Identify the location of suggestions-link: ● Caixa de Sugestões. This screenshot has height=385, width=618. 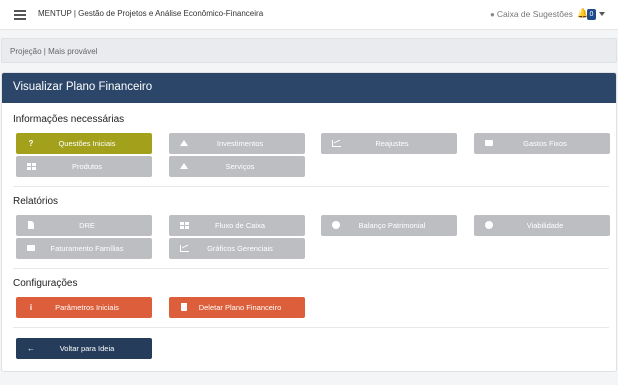
(531, 14).